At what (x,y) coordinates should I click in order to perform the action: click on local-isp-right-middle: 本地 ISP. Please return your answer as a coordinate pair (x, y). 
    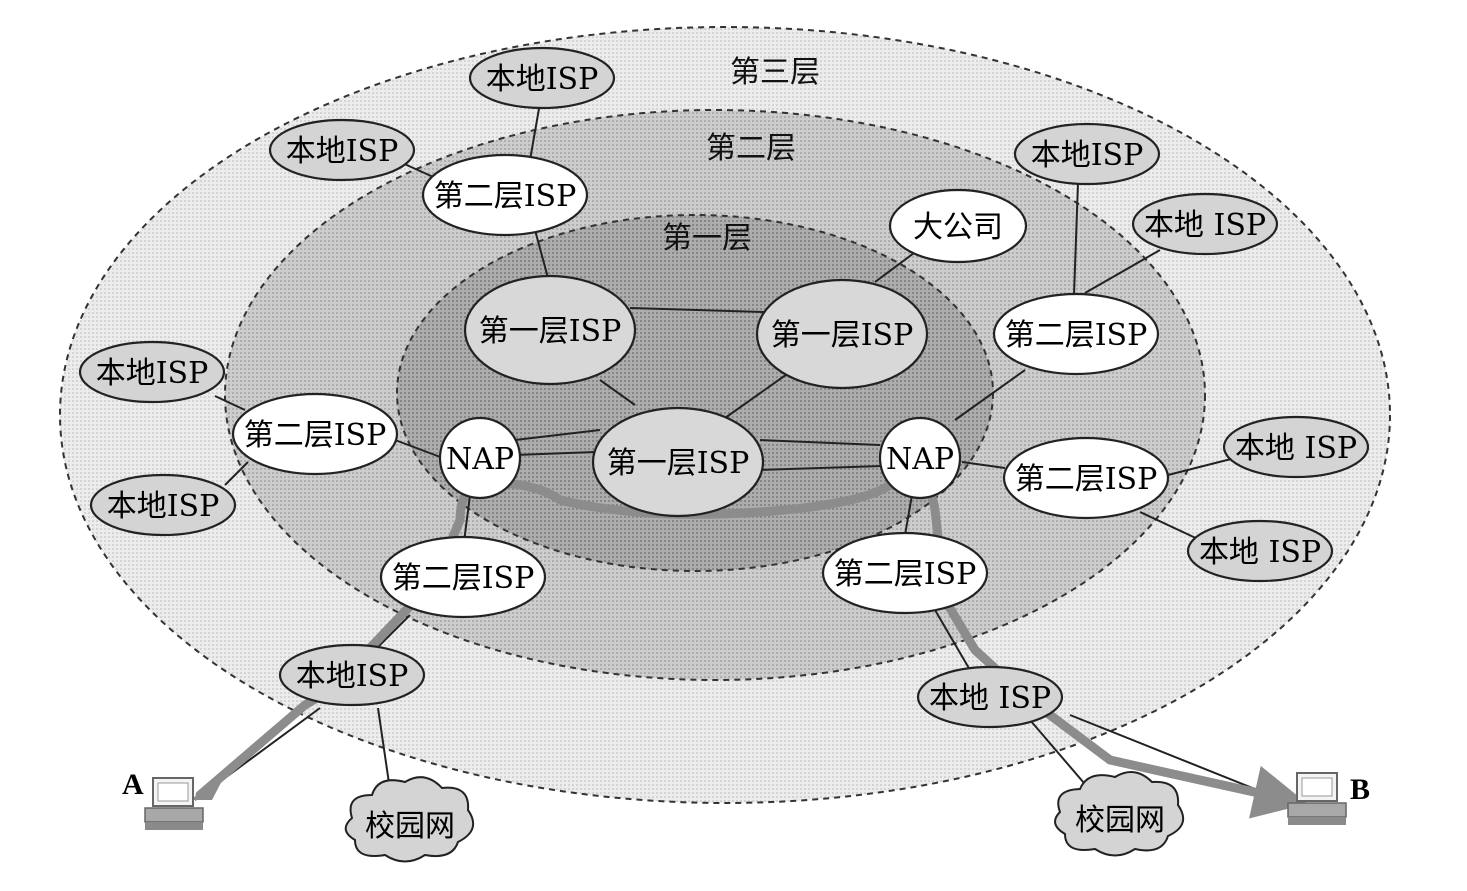
    Looking at the image, I should click on (1296, 447).